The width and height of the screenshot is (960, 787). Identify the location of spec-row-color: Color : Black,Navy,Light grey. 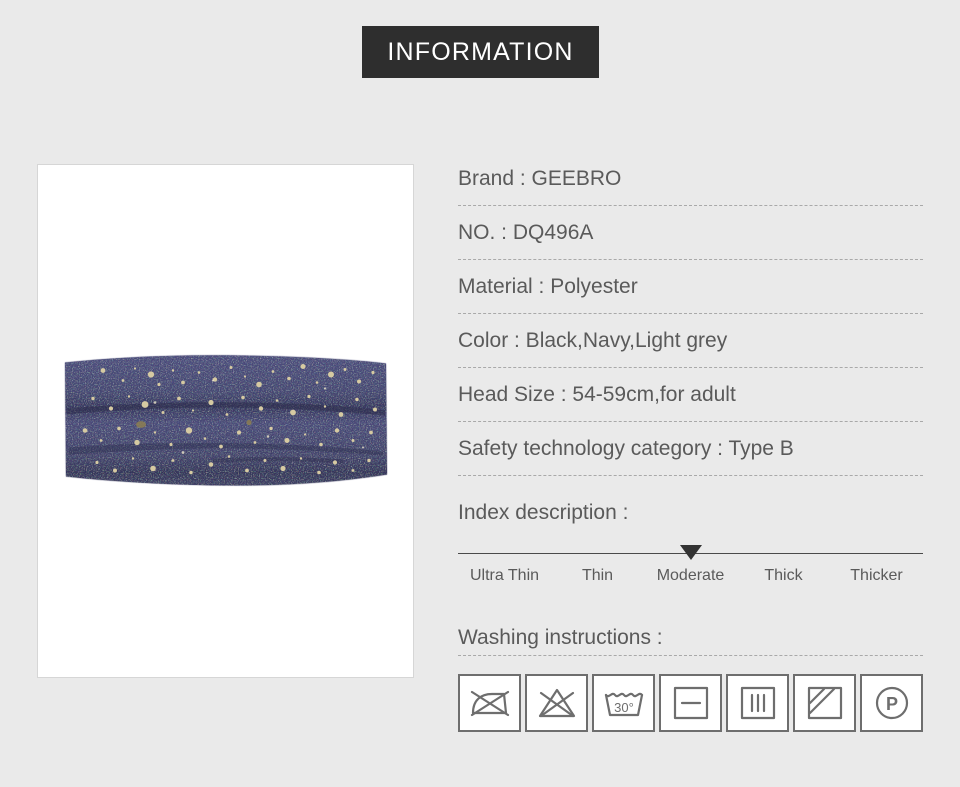
(690, 341).